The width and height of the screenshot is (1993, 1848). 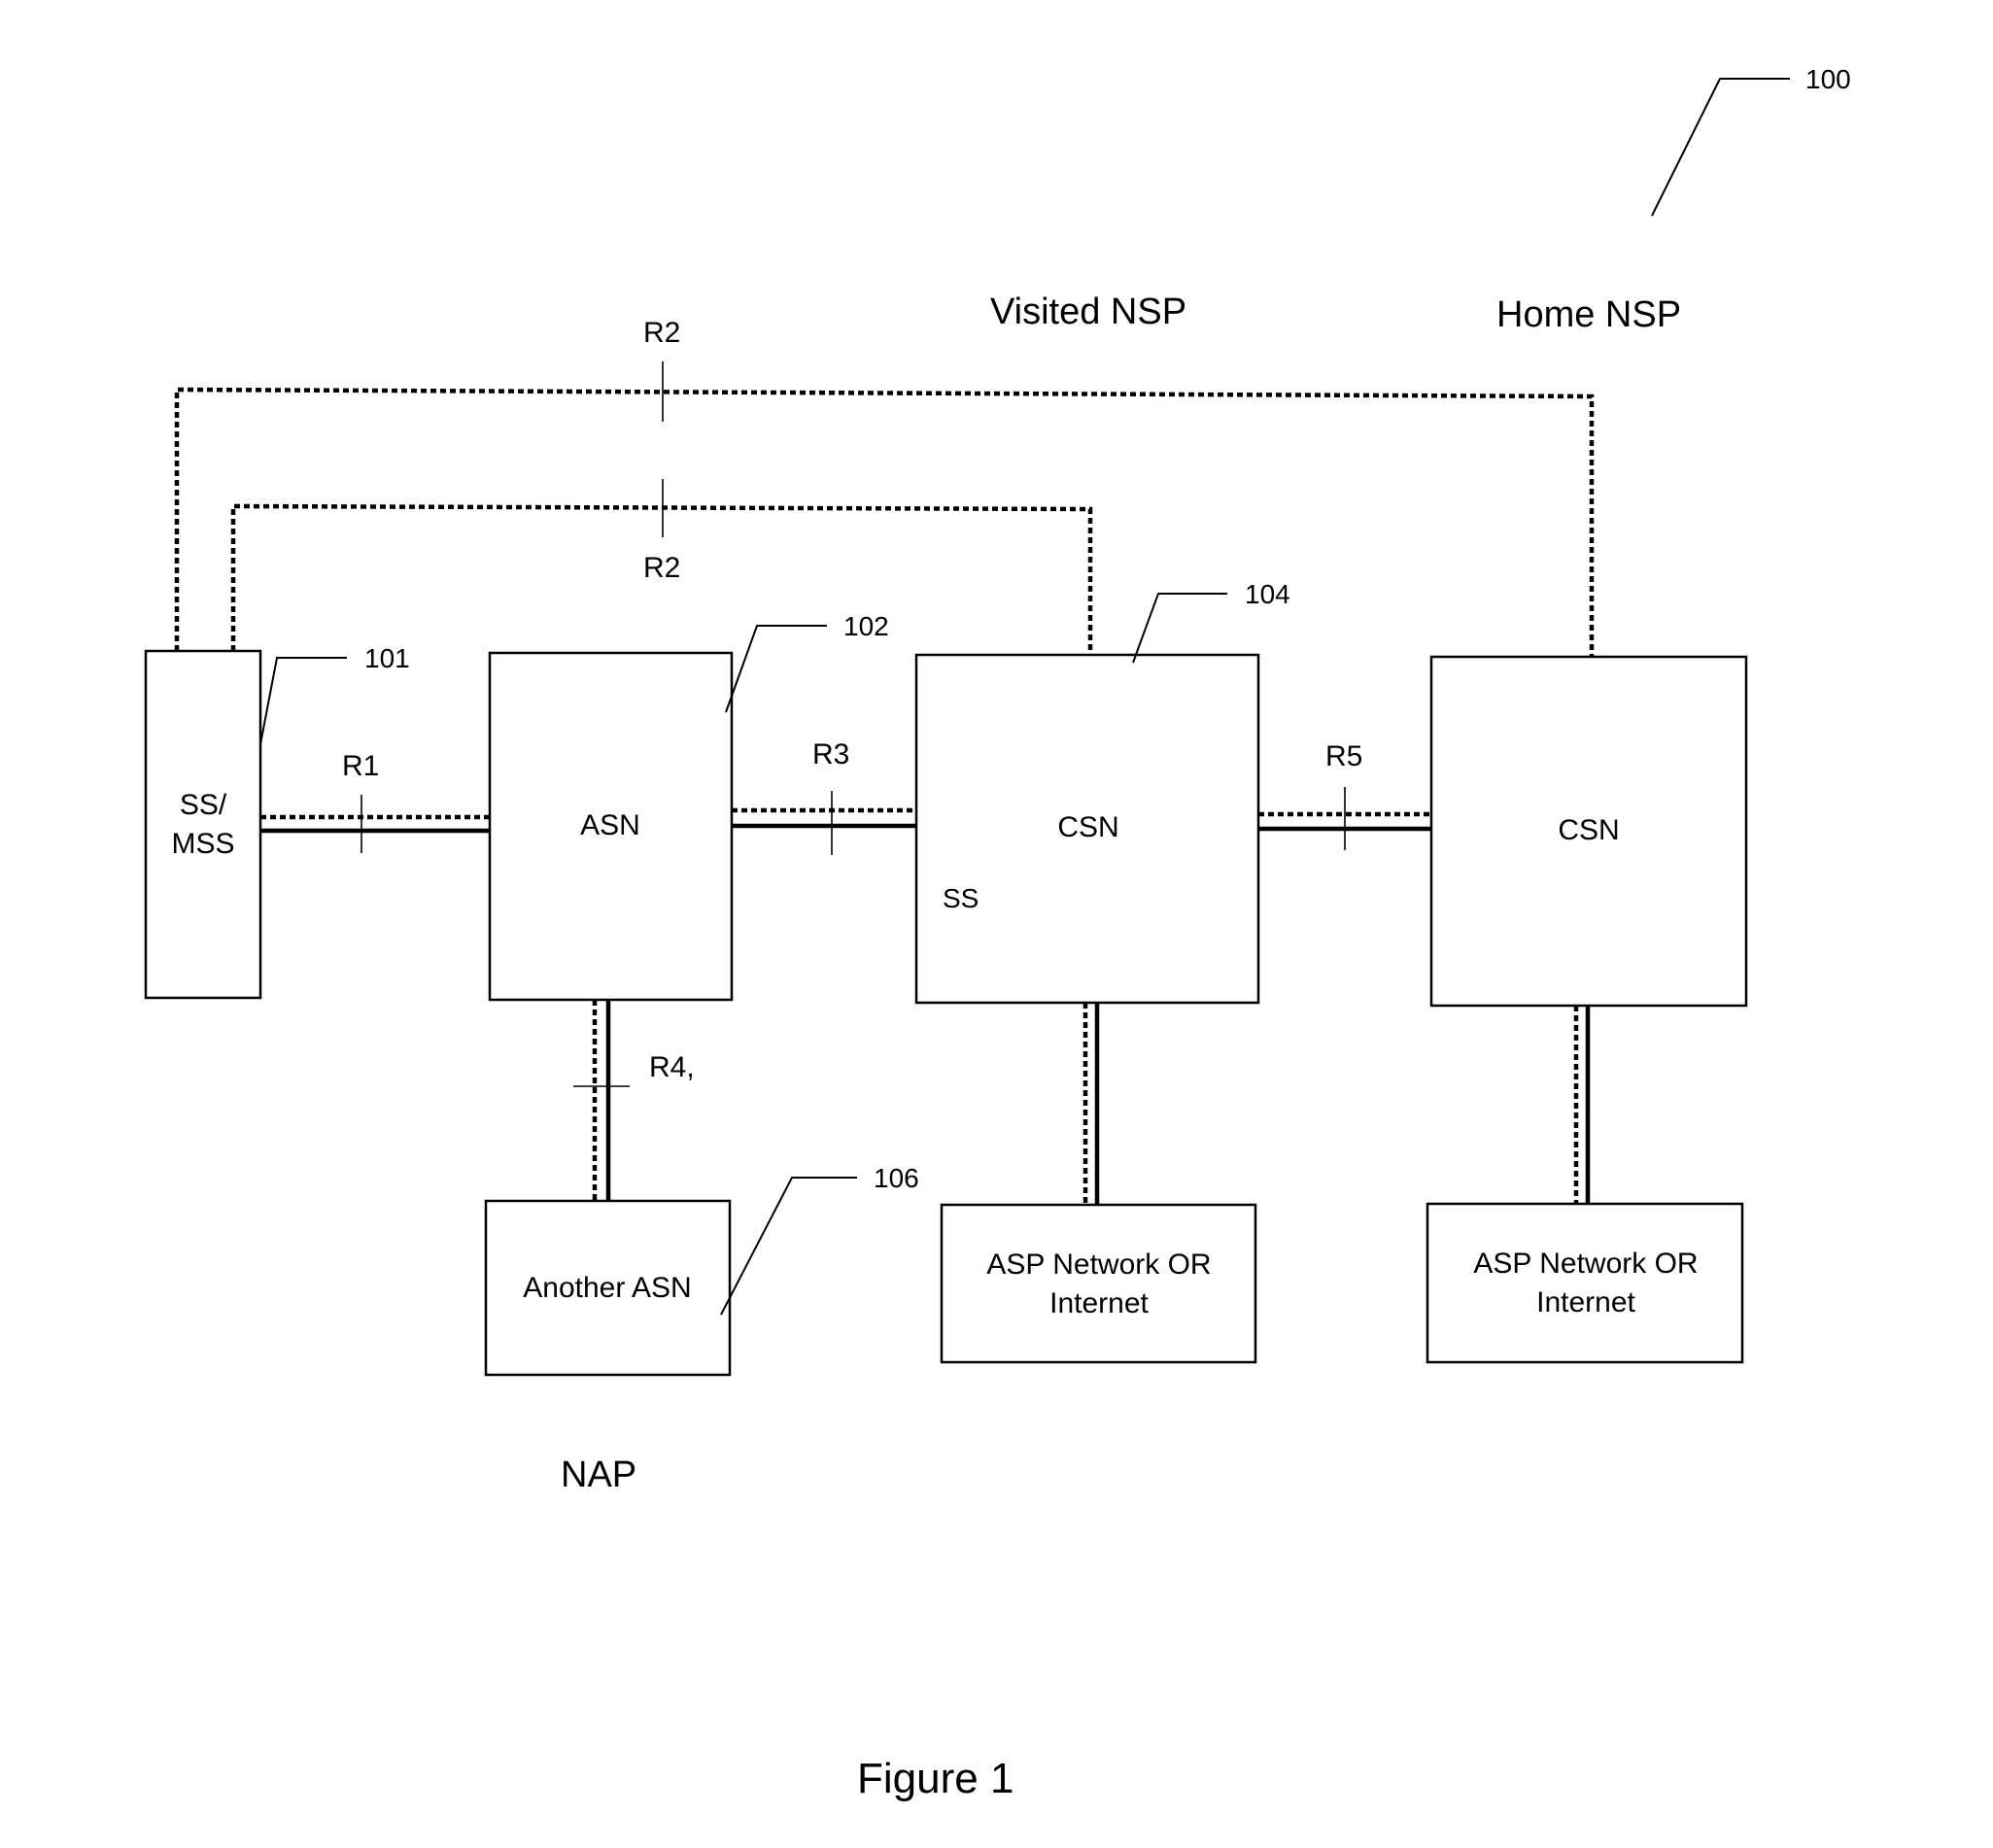 What do you see at coordinates (598, 1474) in the screenshot?
I see `region-label-nap: NAP` at bounding box center [598, 1474].